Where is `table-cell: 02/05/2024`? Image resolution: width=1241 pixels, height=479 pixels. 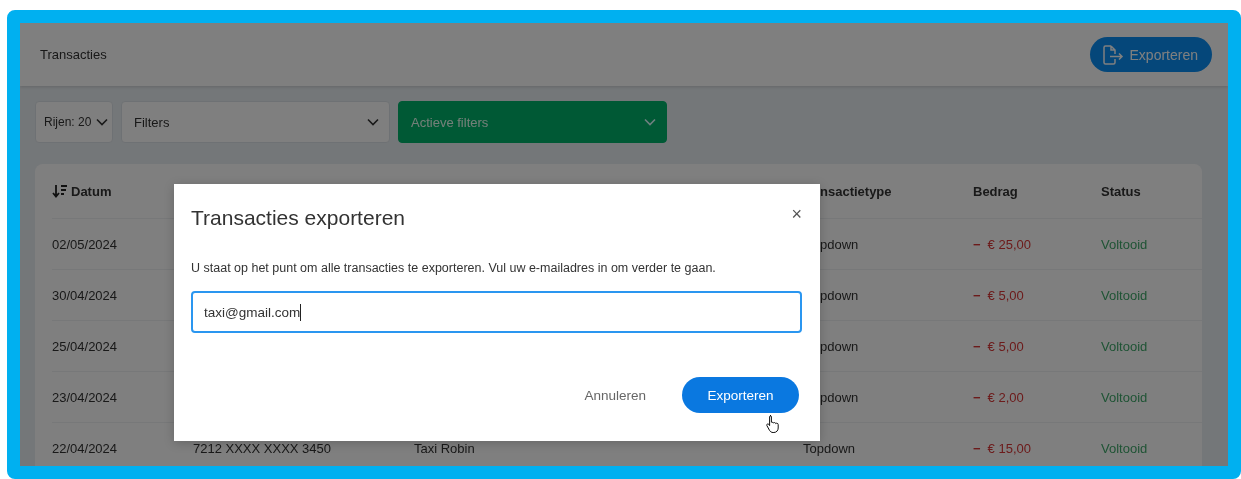 table-cell: 02/05/2024 is located at coordinates (85, 244).